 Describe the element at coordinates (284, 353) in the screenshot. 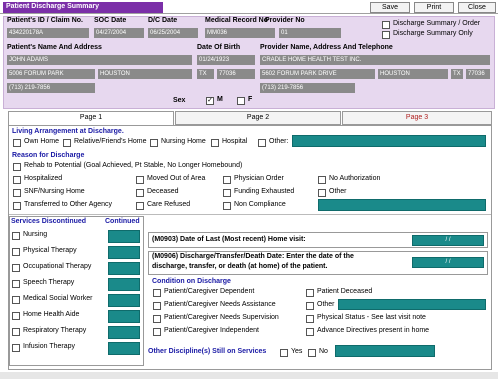

I see `other-discipline-yes-checkbox` at that location.